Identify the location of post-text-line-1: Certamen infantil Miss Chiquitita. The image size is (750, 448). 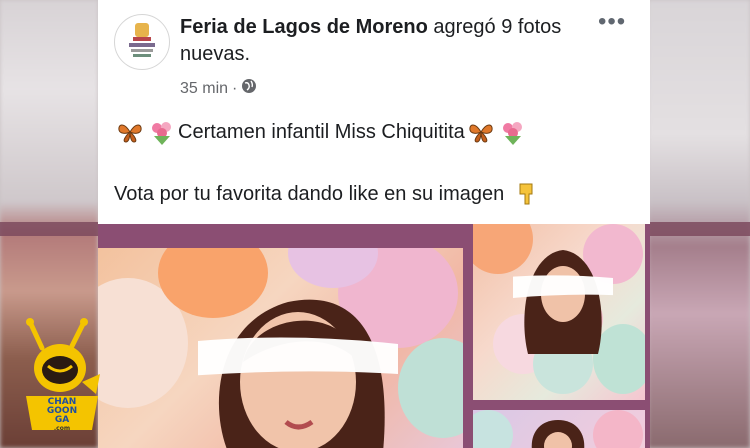
(321, 132).